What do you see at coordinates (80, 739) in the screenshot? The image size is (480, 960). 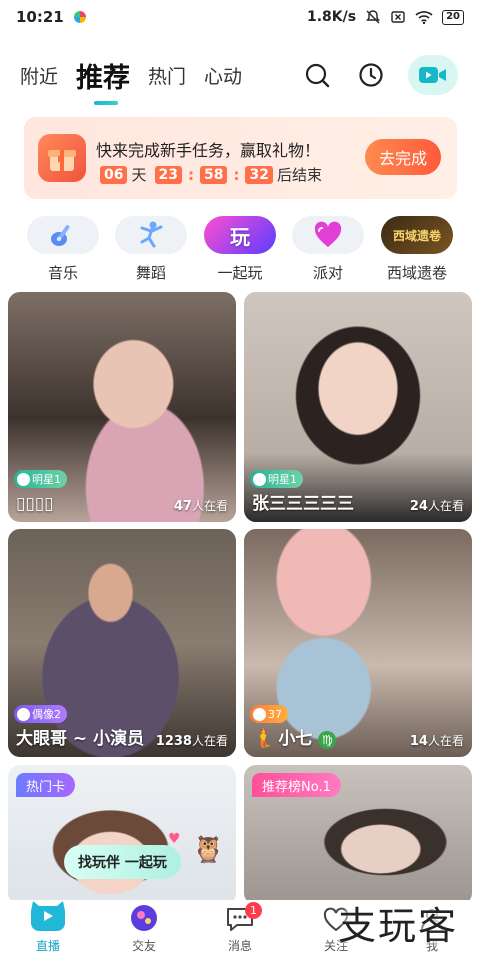 I see `streamer-name: 大眼哥 ~ 小演员` at bounding box center [80, 739].